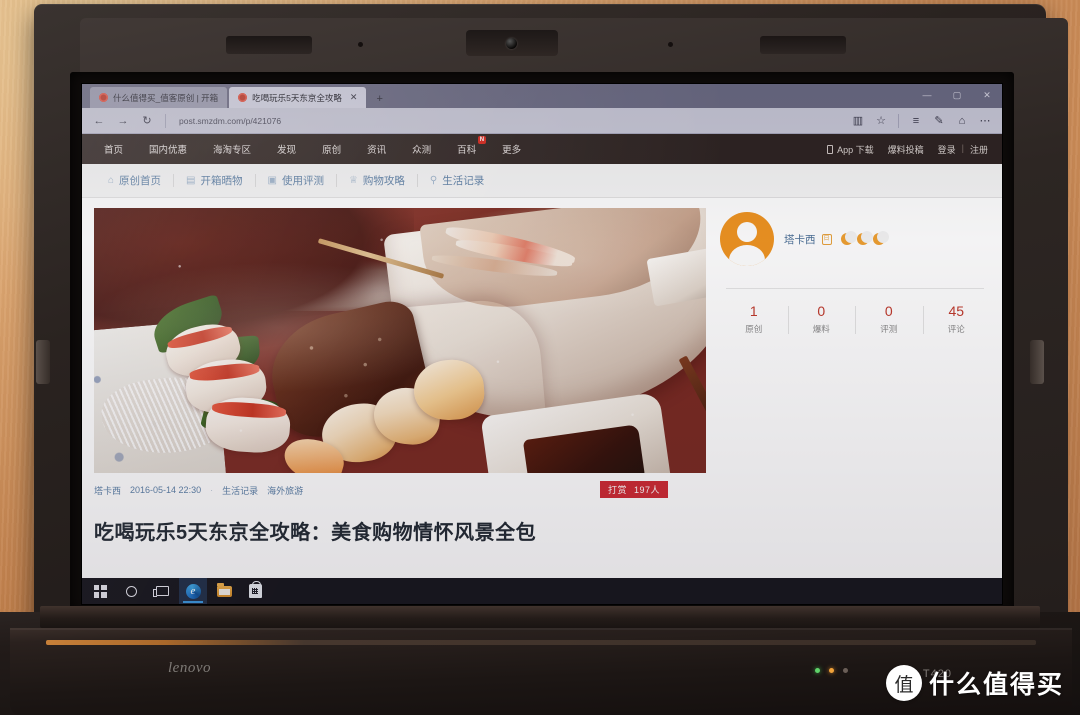 The height and width of the screenshot is (715, 1080). I want to click on register-link: 注册, so click(979, 149).